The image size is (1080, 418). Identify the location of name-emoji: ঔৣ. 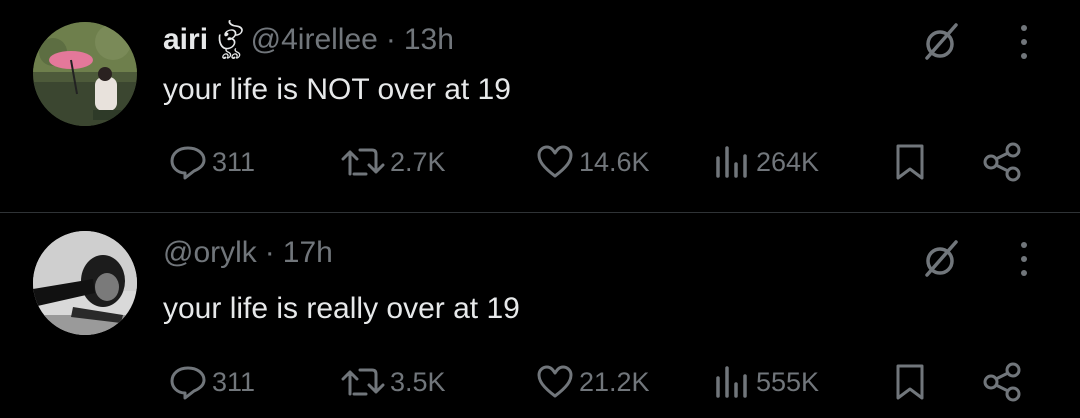
(226, 39).